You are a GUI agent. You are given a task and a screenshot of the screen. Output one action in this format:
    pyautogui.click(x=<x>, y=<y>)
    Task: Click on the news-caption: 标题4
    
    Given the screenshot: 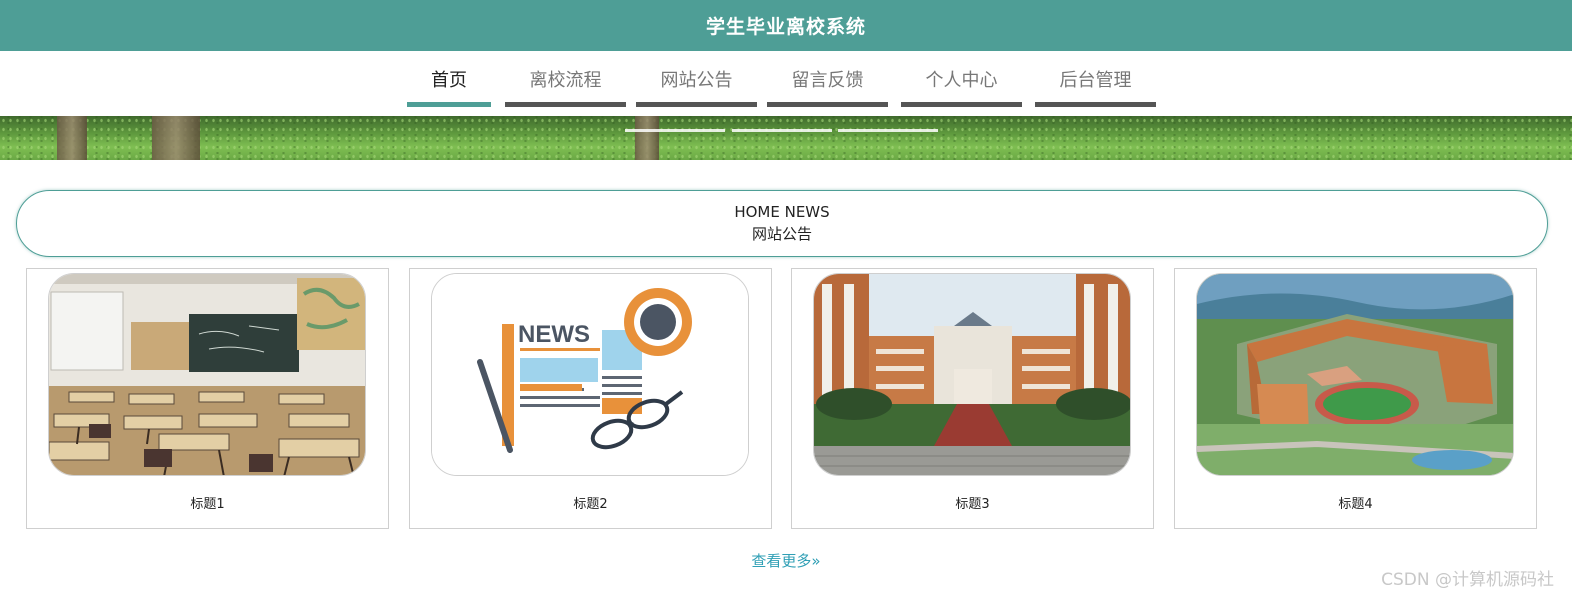 What is the action you would take?
    pyautogui.click(x=1355, y=502)
    